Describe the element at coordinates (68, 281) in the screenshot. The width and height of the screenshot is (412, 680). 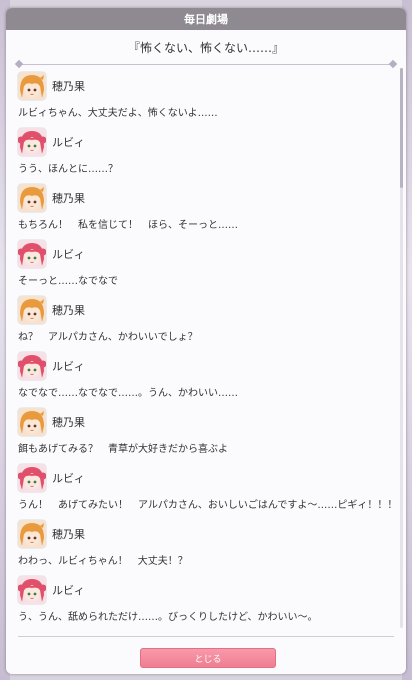
I see `dialogue-line: そーっと……なでなで` at that location.